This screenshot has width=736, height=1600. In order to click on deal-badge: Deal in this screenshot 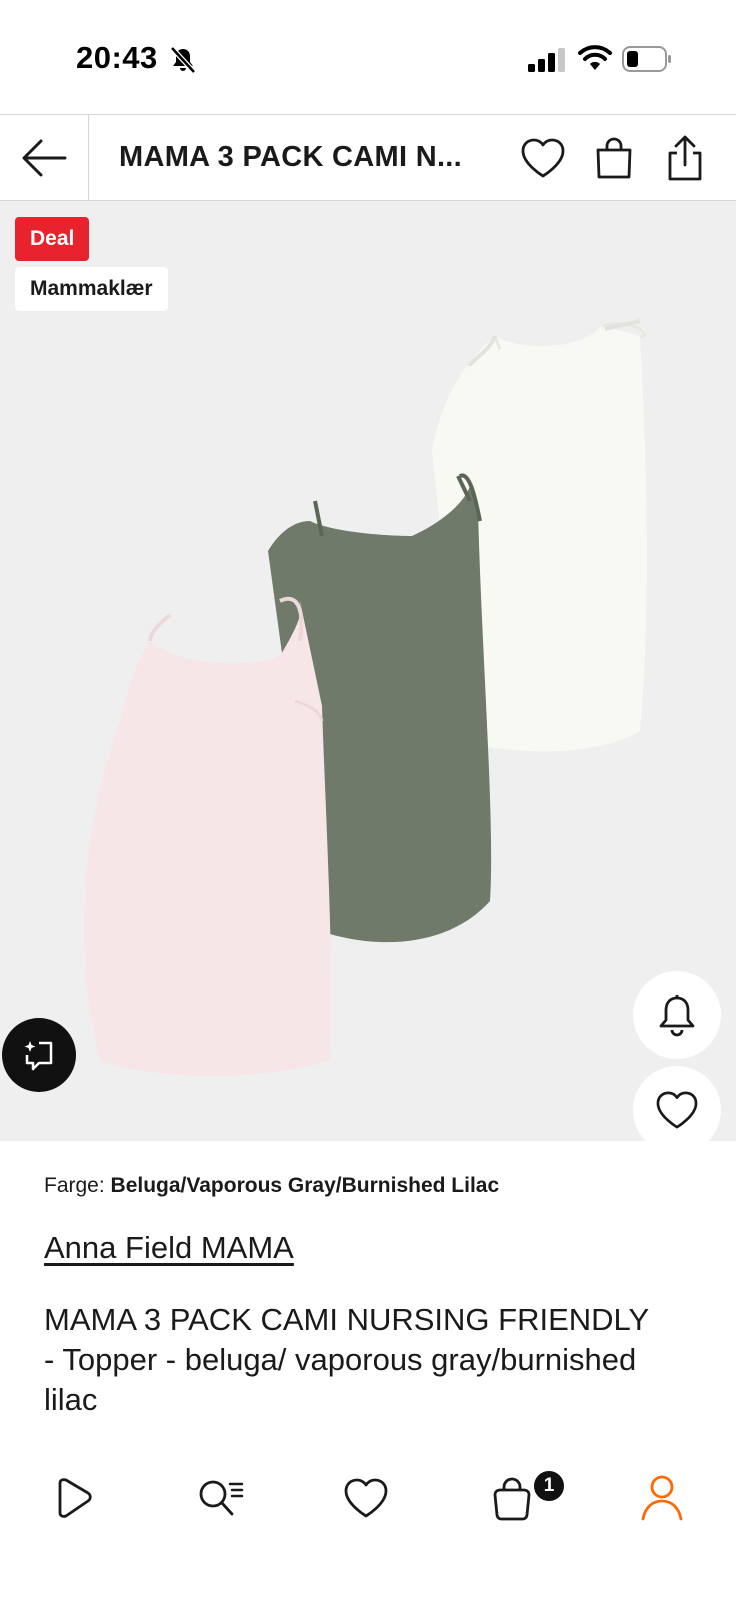, I will do `click(52, 239)`.